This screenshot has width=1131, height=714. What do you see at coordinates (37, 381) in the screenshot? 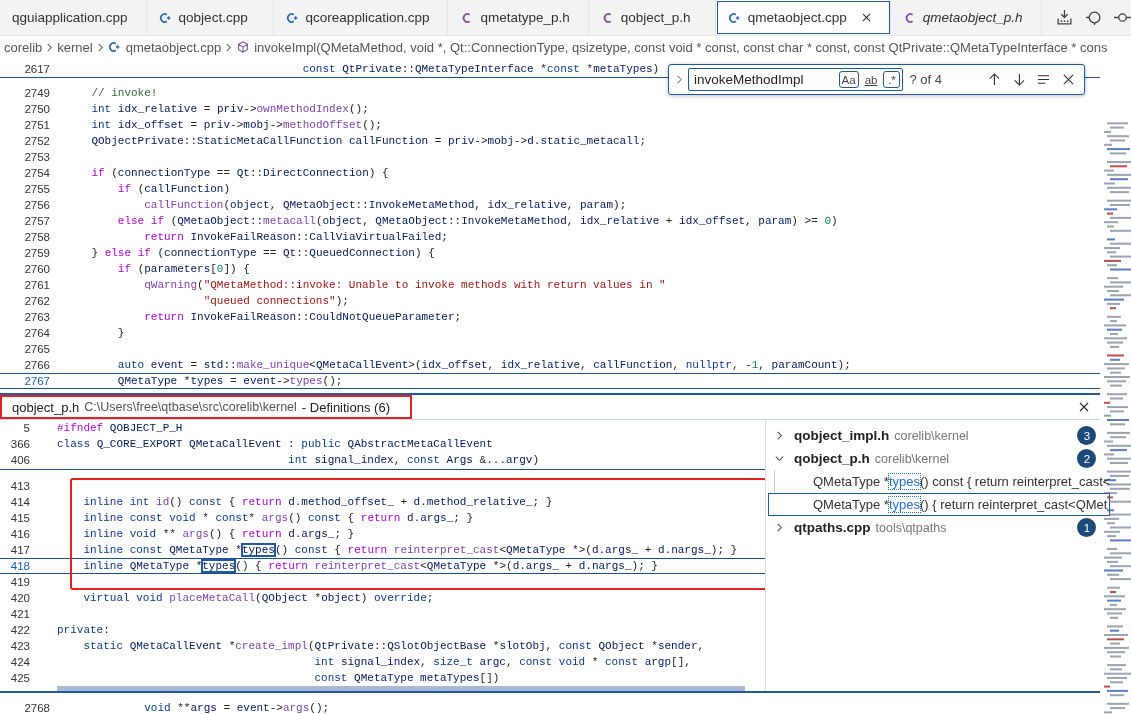
I see `line-number: 2767` at bounding box center [37, 381].